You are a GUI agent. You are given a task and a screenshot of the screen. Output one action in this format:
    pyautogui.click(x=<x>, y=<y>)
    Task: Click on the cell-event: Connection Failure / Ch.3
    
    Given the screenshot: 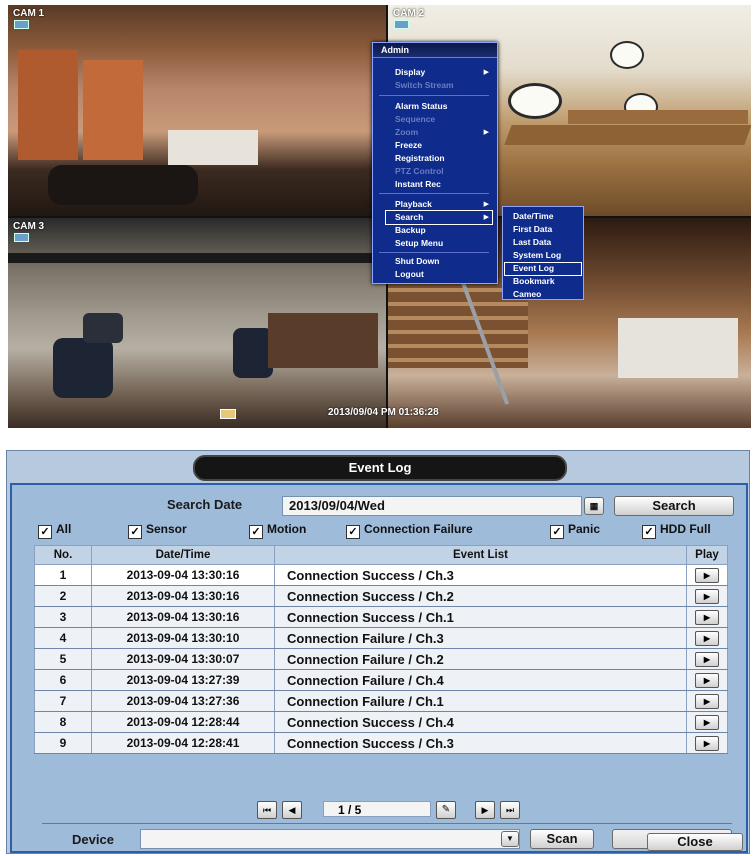 What is the action you would take?
    pyautogui.click(x=480, y=638)
    